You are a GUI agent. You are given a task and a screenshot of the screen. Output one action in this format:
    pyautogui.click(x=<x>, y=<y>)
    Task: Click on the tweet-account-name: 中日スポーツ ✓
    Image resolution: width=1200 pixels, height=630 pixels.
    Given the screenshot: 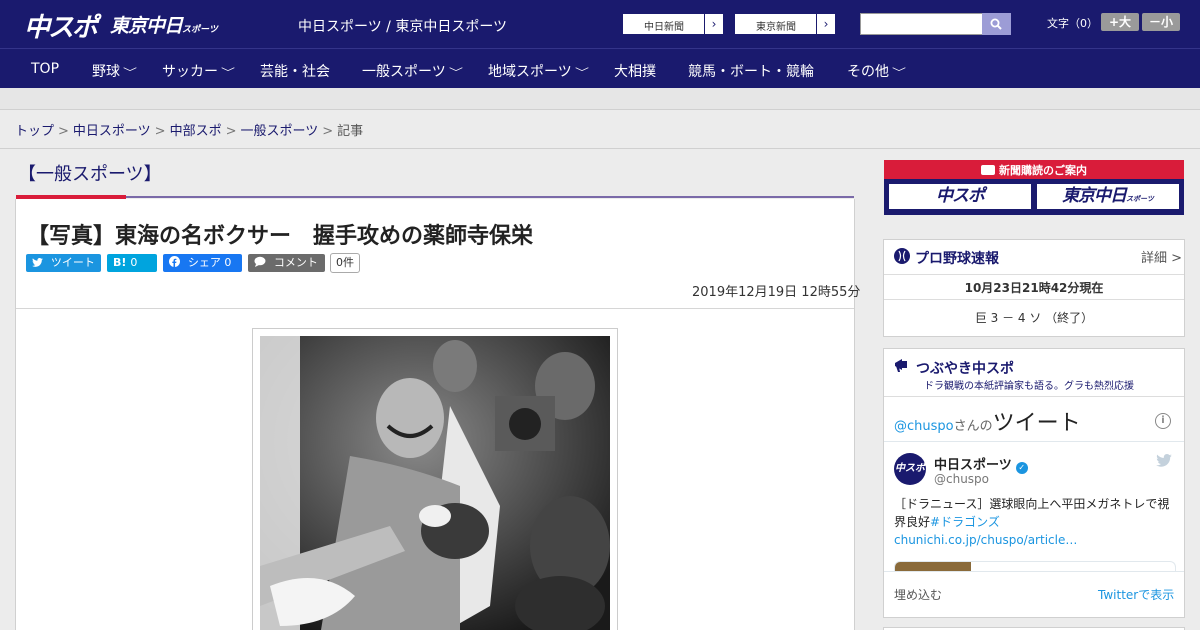 What is the action you would take?
    pyautogui.click(x=981, y=464)
    